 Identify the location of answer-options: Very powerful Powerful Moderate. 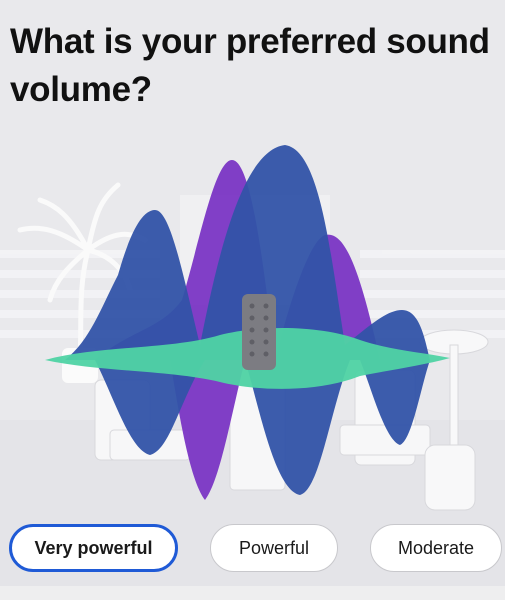
(252, 550).